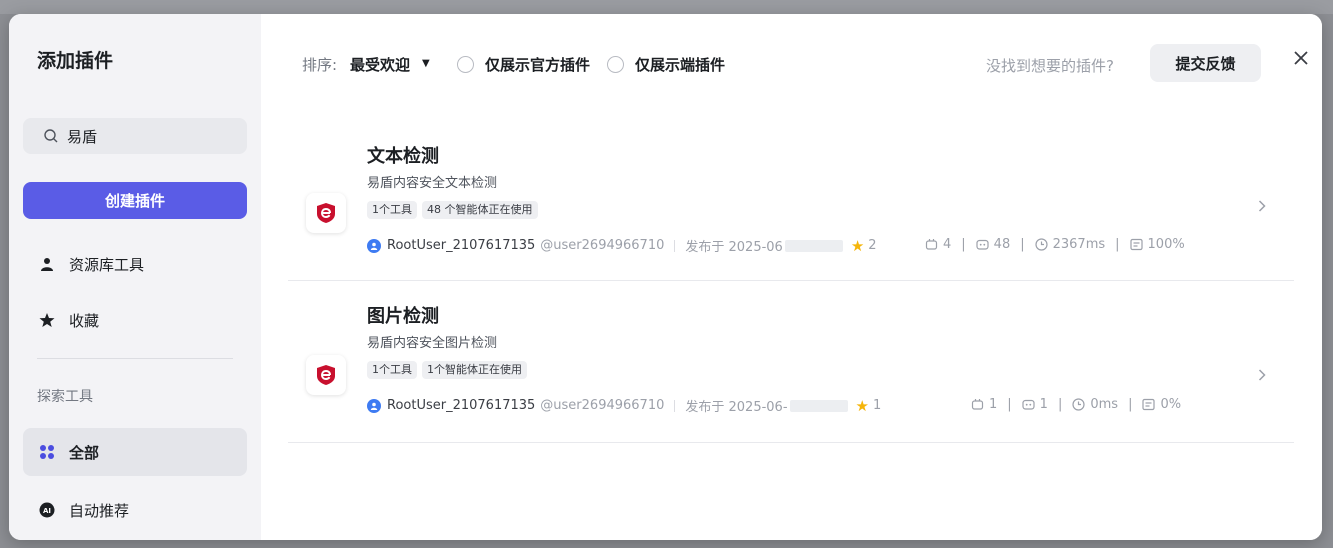 Image resolution: width=1333 pixels, height=548 pixels. What do you see at coordinates (602, 245) in the screenshot?
I see `author-handle: @user2694966710` at bounding box center [602, 245].